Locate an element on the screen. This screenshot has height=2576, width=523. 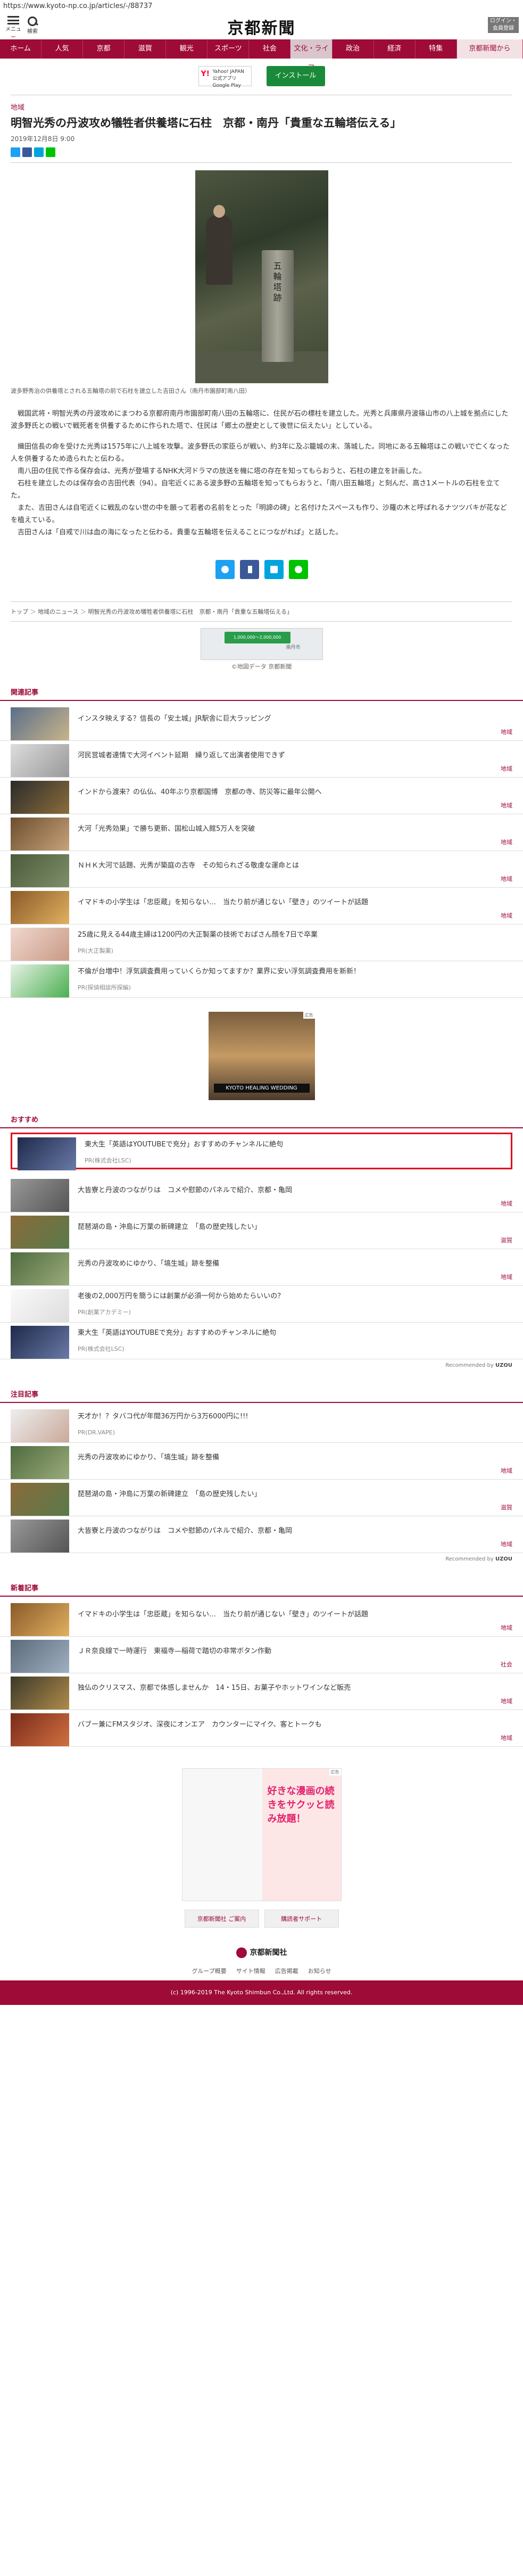
yahoo-app-badge: Yahoo! JAPAN 公式アプリ Google Play is located at coordinates (225, 77).